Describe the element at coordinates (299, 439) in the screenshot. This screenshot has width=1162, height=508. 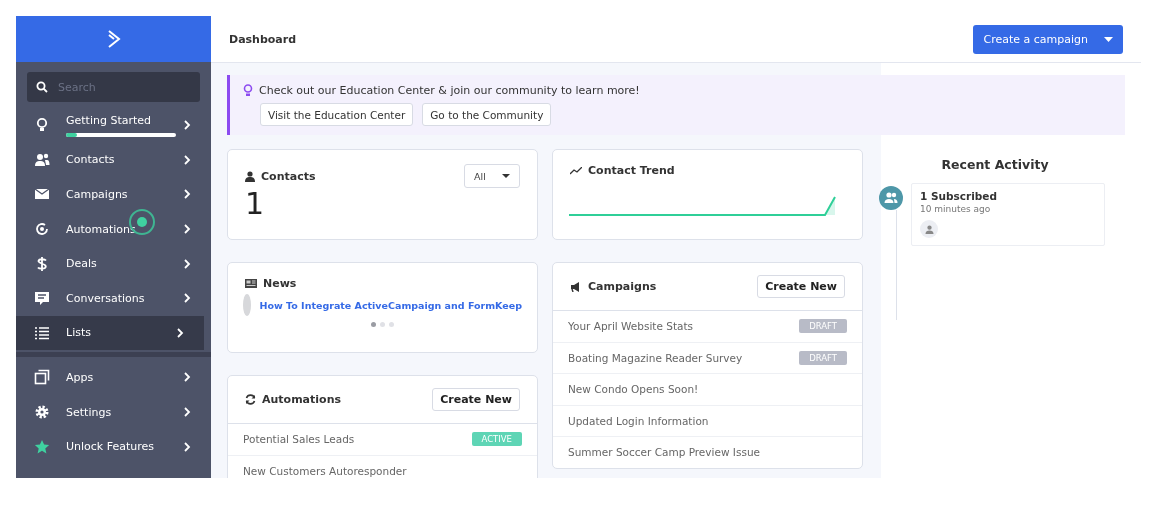
I see `list-row-title: Potential Sales Leads` at that location.